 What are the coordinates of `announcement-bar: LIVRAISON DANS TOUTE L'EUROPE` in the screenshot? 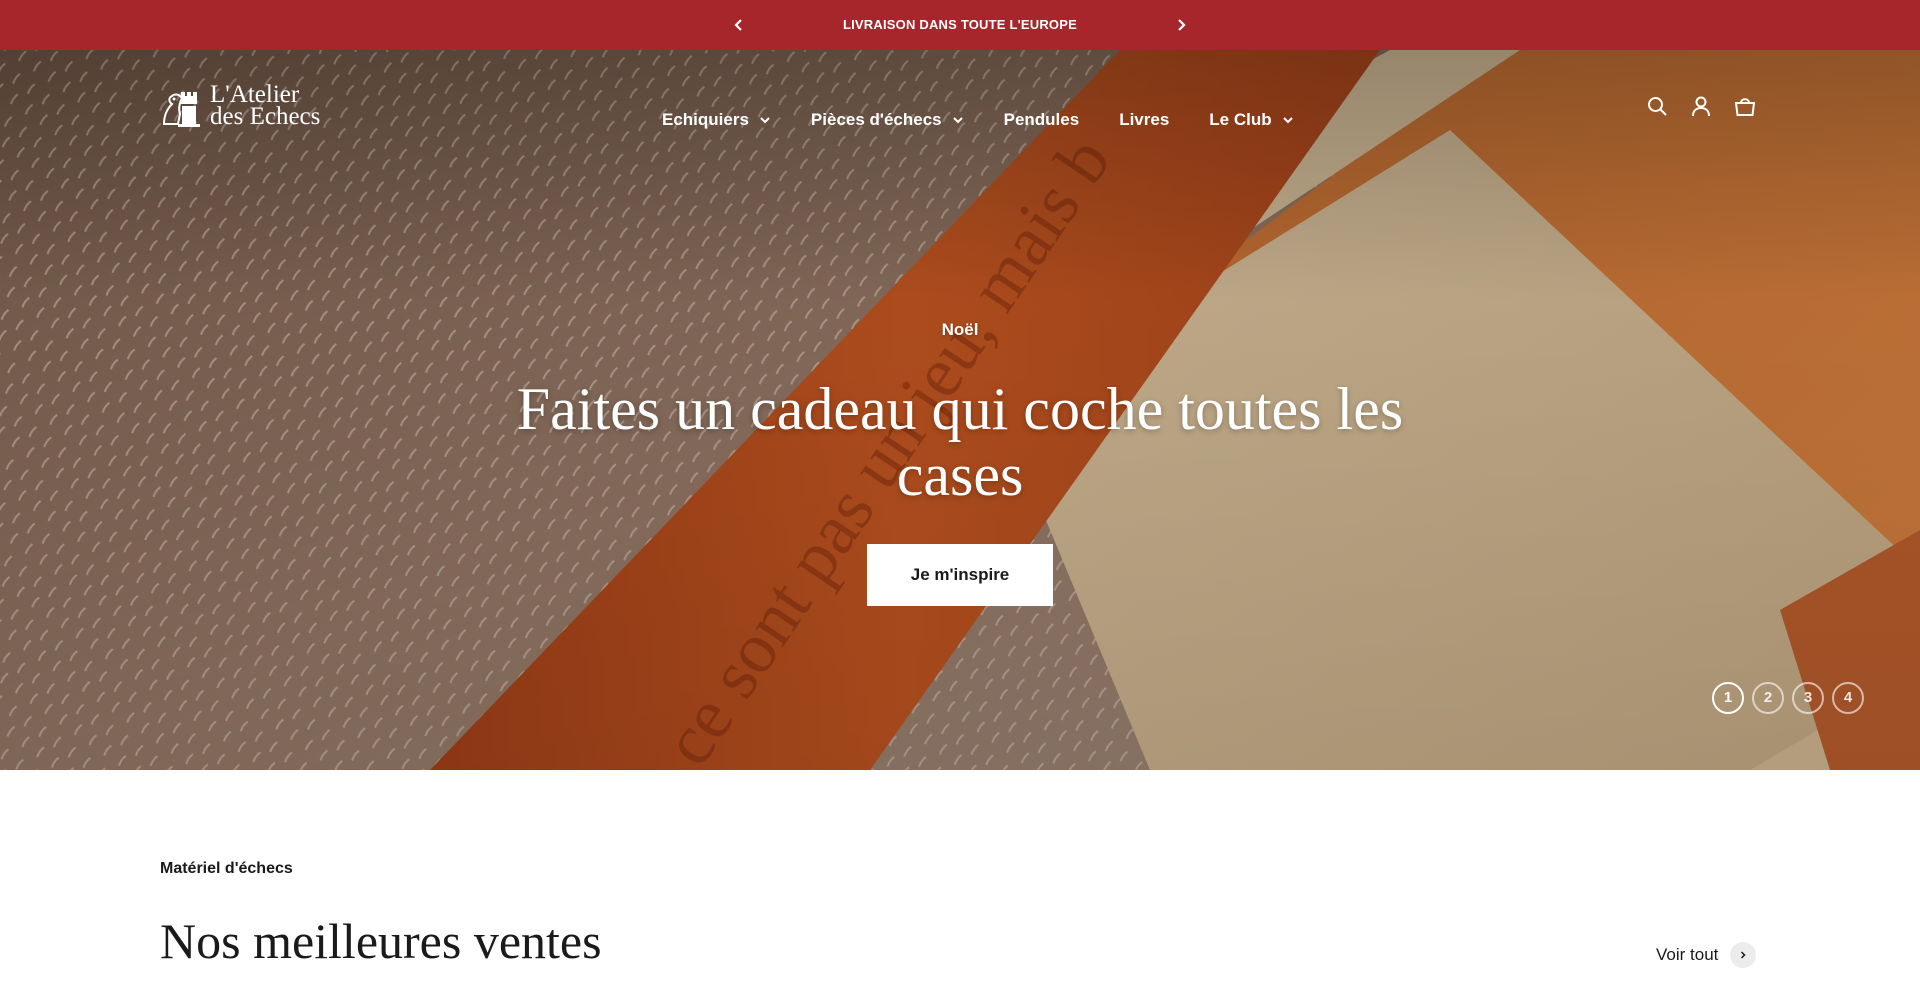 It's located at (960, 25).